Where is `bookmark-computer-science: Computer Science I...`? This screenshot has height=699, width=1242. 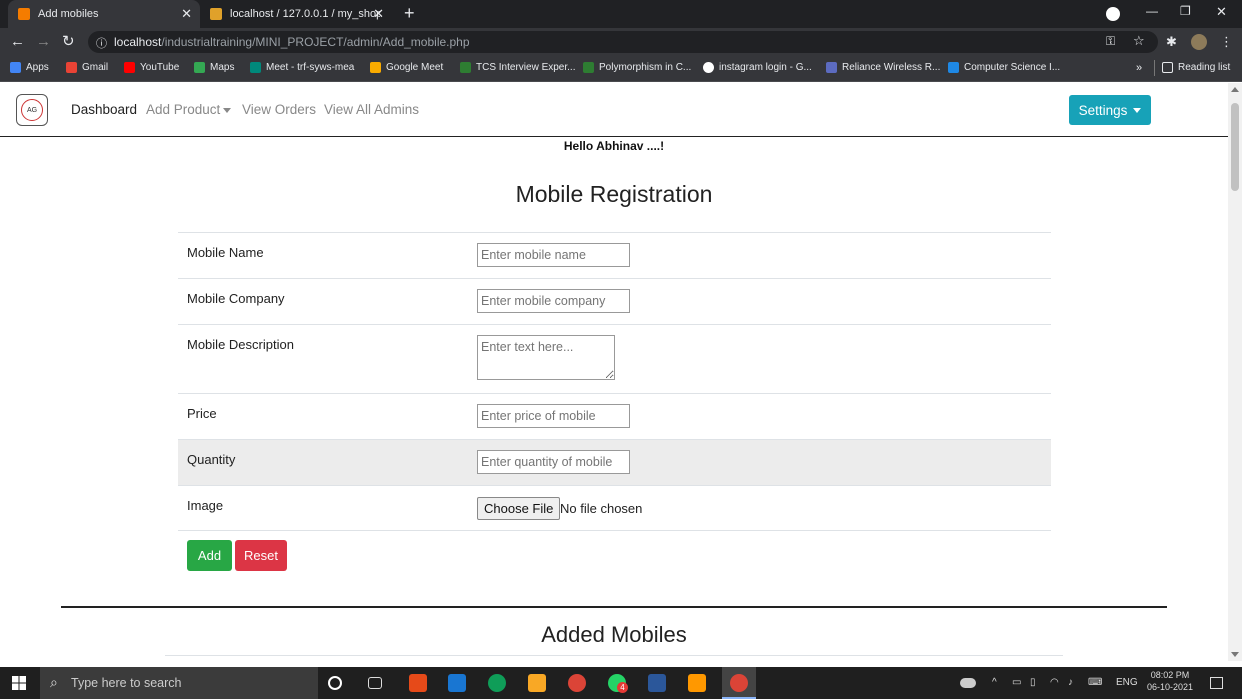
bookmark-computer-science: Computer Science I... is located at coordinates (1004, 67).